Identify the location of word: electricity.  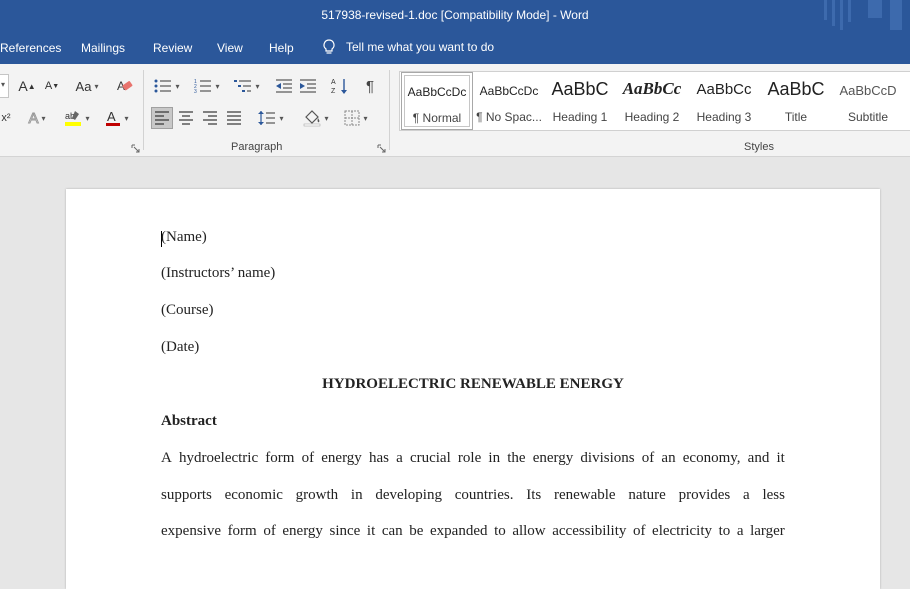
(682, 531).